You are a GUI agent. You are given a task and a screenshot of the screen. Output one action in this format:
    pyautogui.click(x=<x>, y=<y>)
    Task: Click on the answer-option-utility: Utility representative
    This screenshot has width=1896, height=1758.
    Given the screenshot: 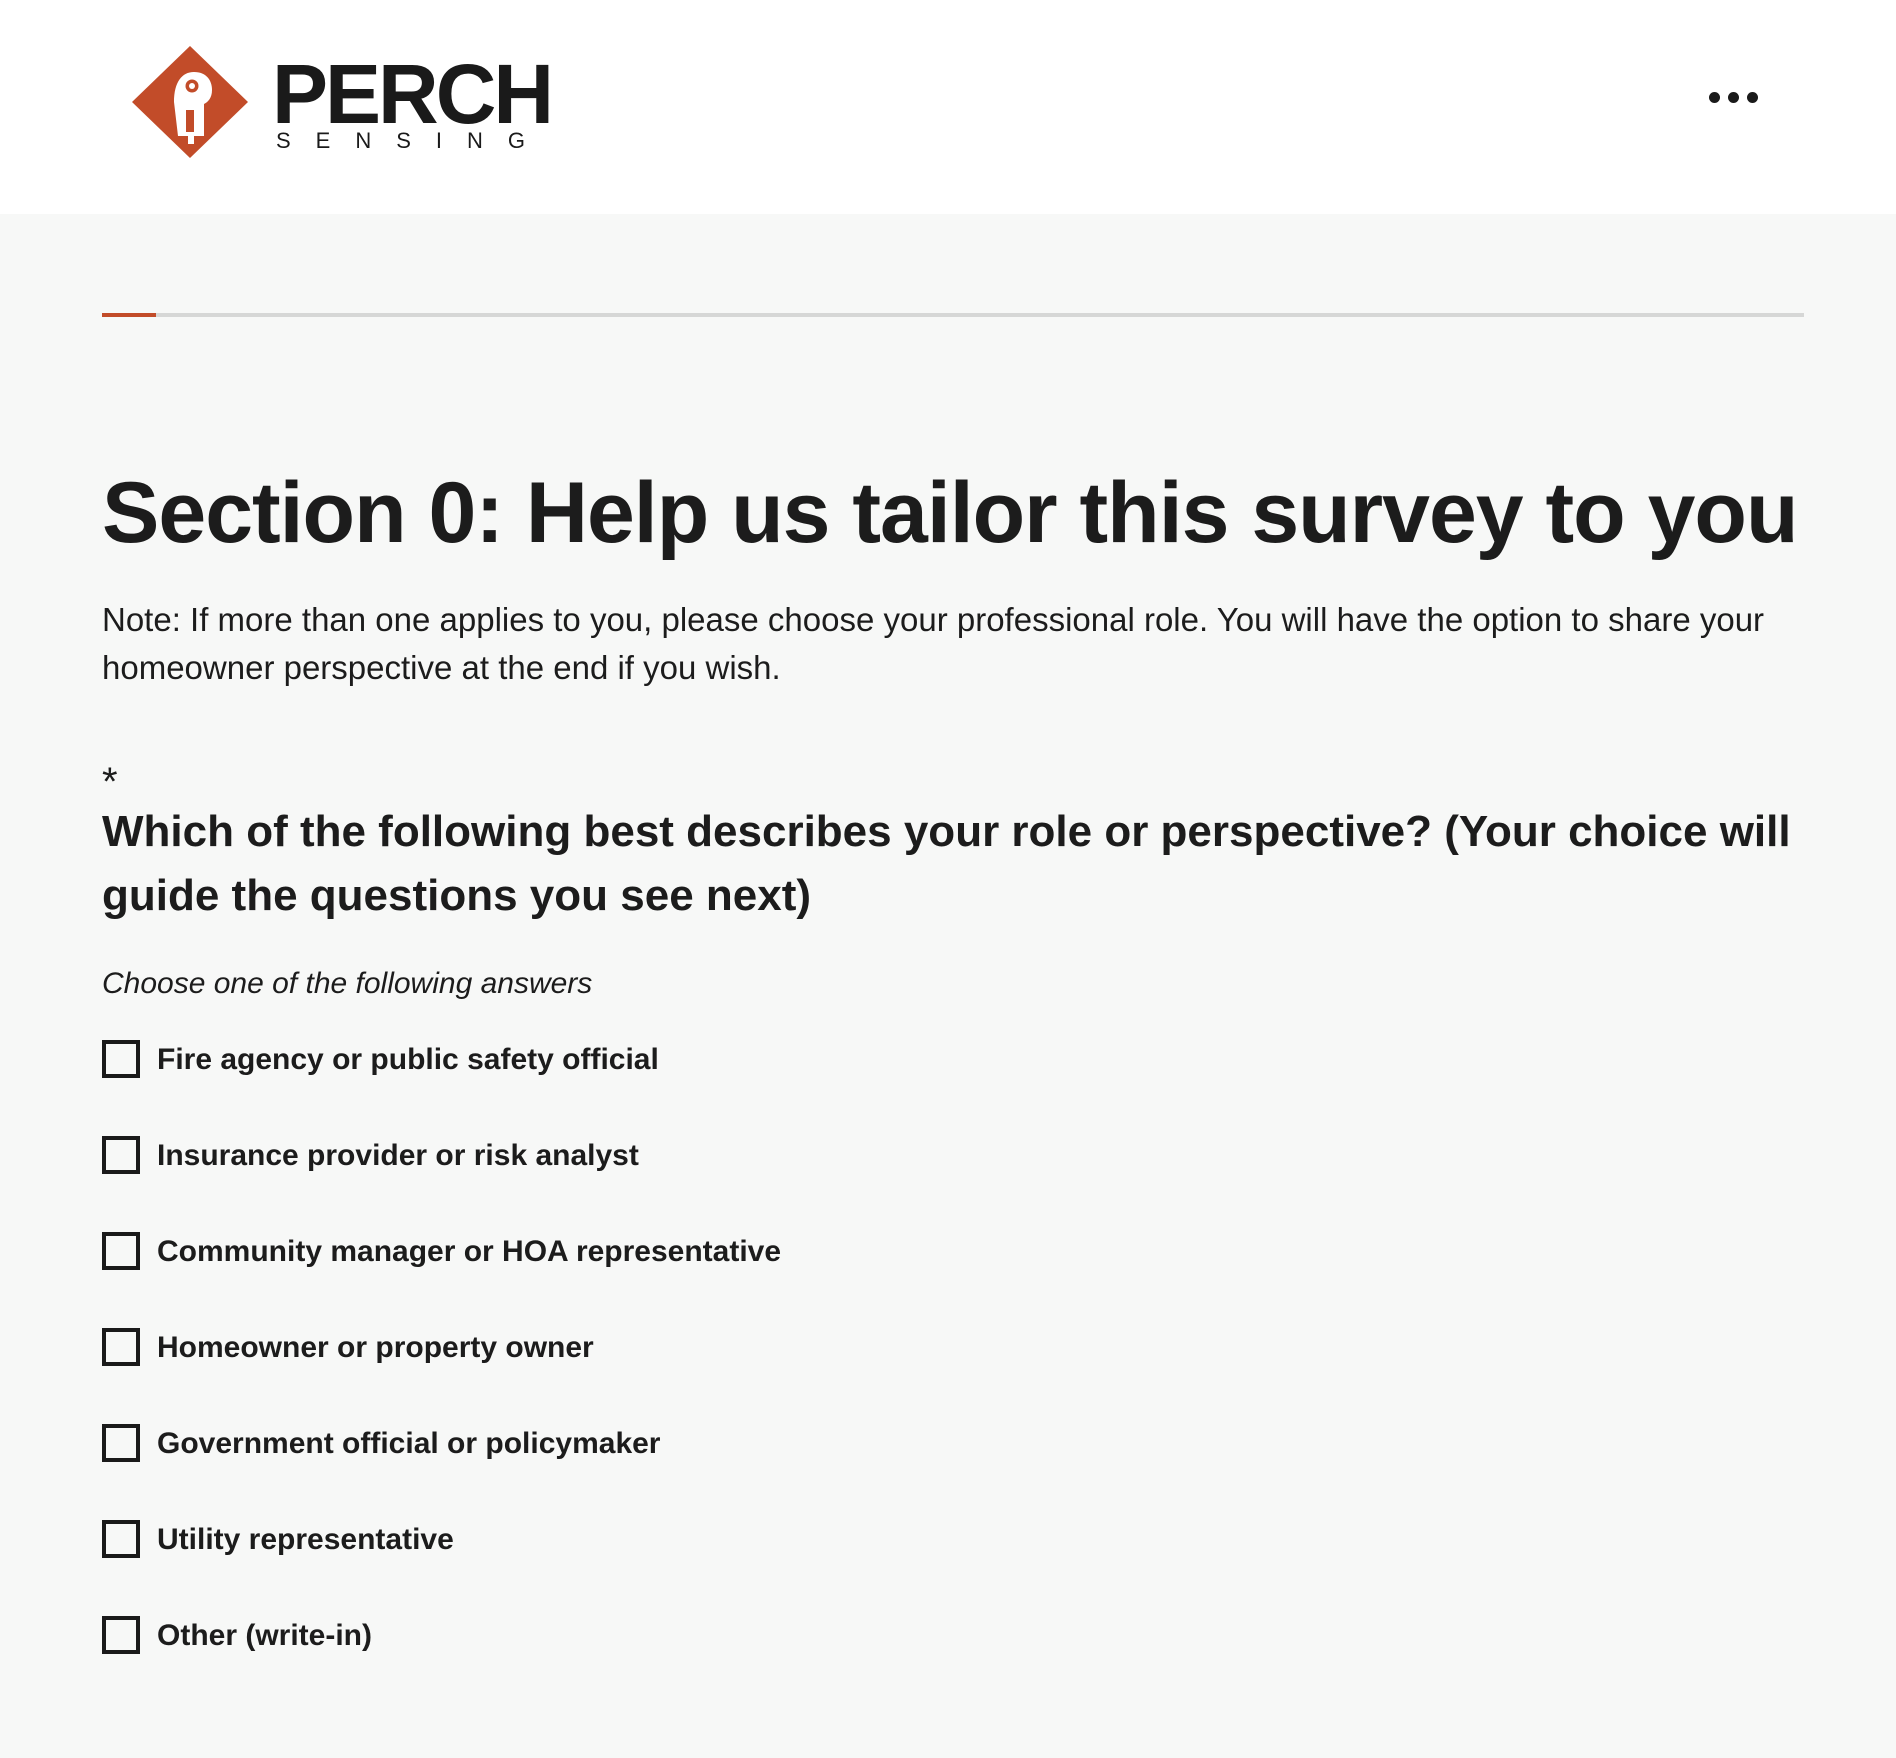 What is the action you would take?
    pyautogui.click(x=602, y=1540)
    